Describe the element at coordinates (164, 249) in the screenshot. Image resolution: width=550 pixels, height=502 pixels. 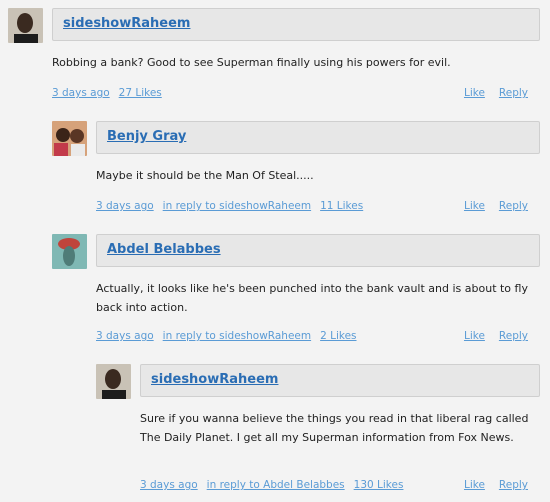
I see `author-name-link: Abdel Belabbes` at that location.